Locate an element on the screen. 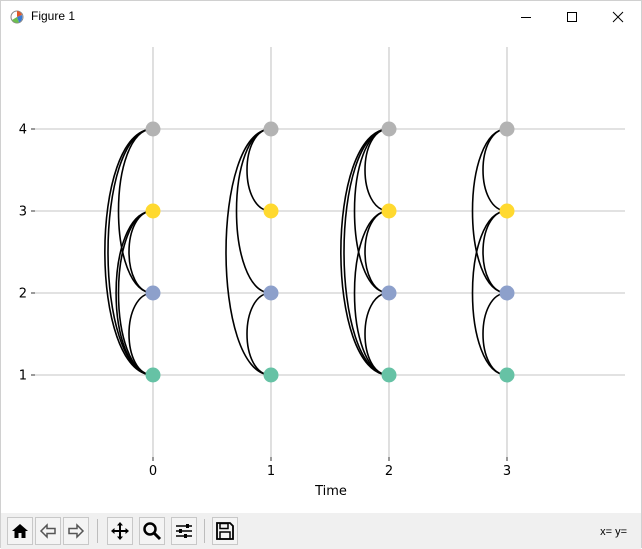 The height and width of the screenshot is (549, 642). x-tick-label: 3 is located at coordinates (507, 471).